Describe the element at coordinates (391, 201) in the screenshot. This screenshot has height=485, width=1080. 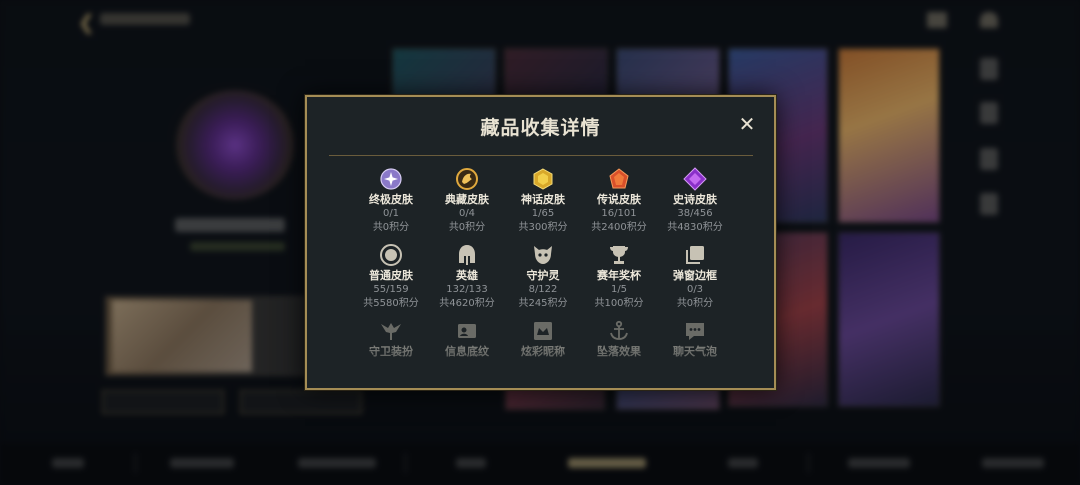
I see `collection-item-ultimate-skin: 终极皮肤 0/1 共0积分` at that location.